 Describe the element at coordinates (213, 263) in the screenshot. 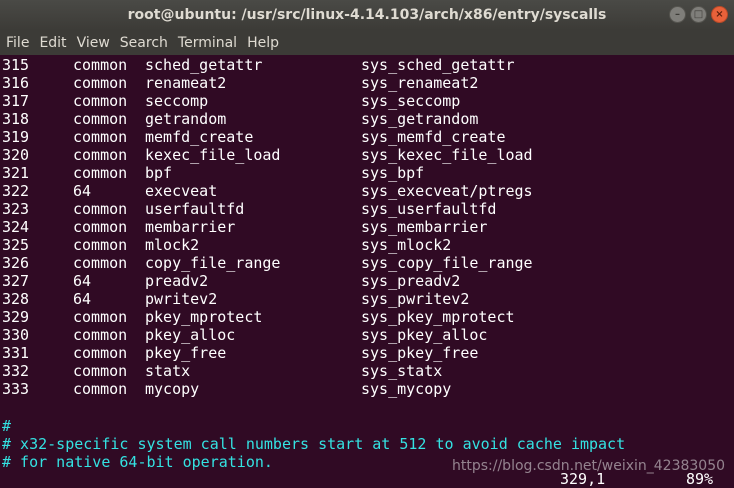

I see `syscall-name: copy_file_range` at that location.